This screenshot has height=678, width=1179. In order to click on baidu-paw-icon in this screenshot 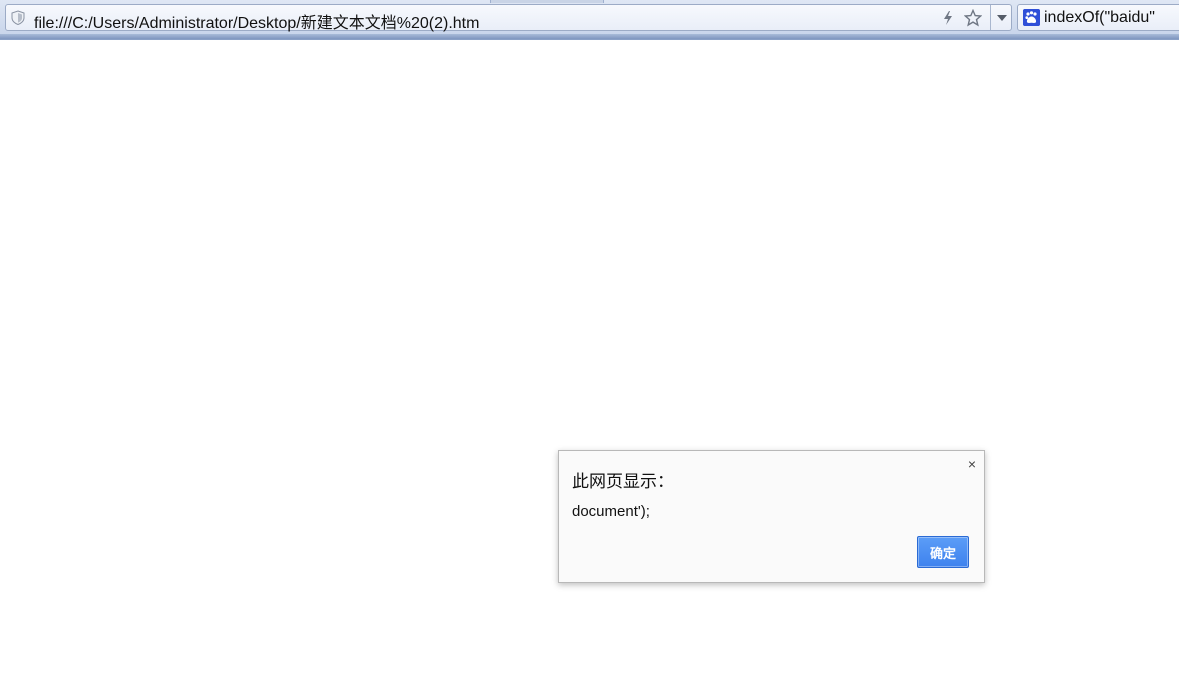, I will do `click(1031, 17)`.